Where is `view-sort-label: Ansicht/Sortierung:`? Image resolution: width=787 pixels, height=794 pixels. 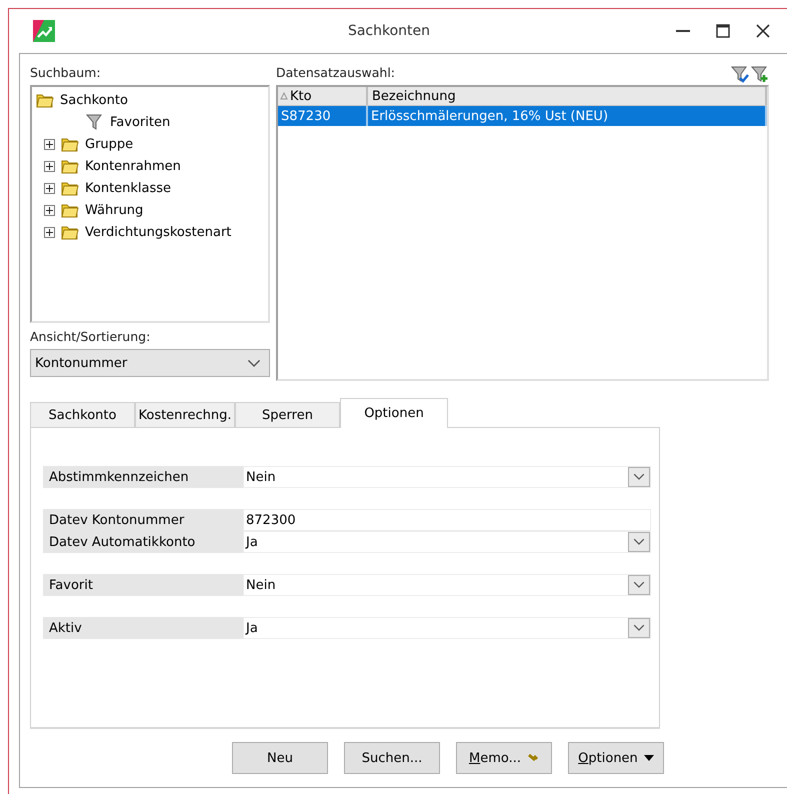
view-sort-label: Ansicht/Sortierung: is located at coordinates (91, 336).